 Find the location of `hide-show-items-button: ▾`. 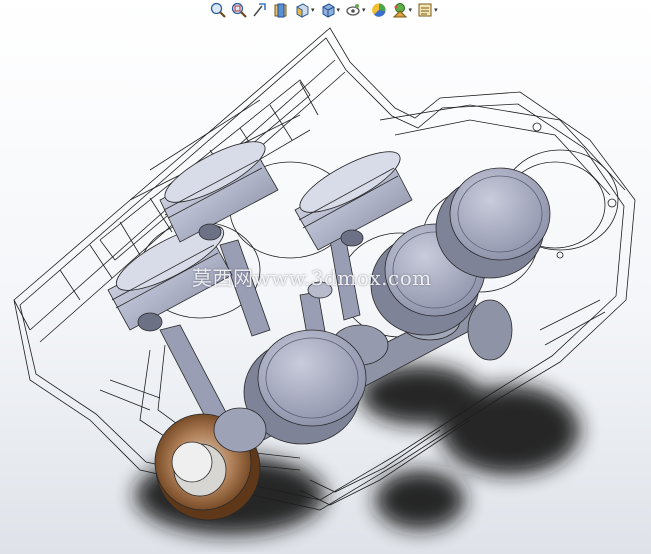

hide-show-items-button: ▾ is located at coordinates (355, 10).